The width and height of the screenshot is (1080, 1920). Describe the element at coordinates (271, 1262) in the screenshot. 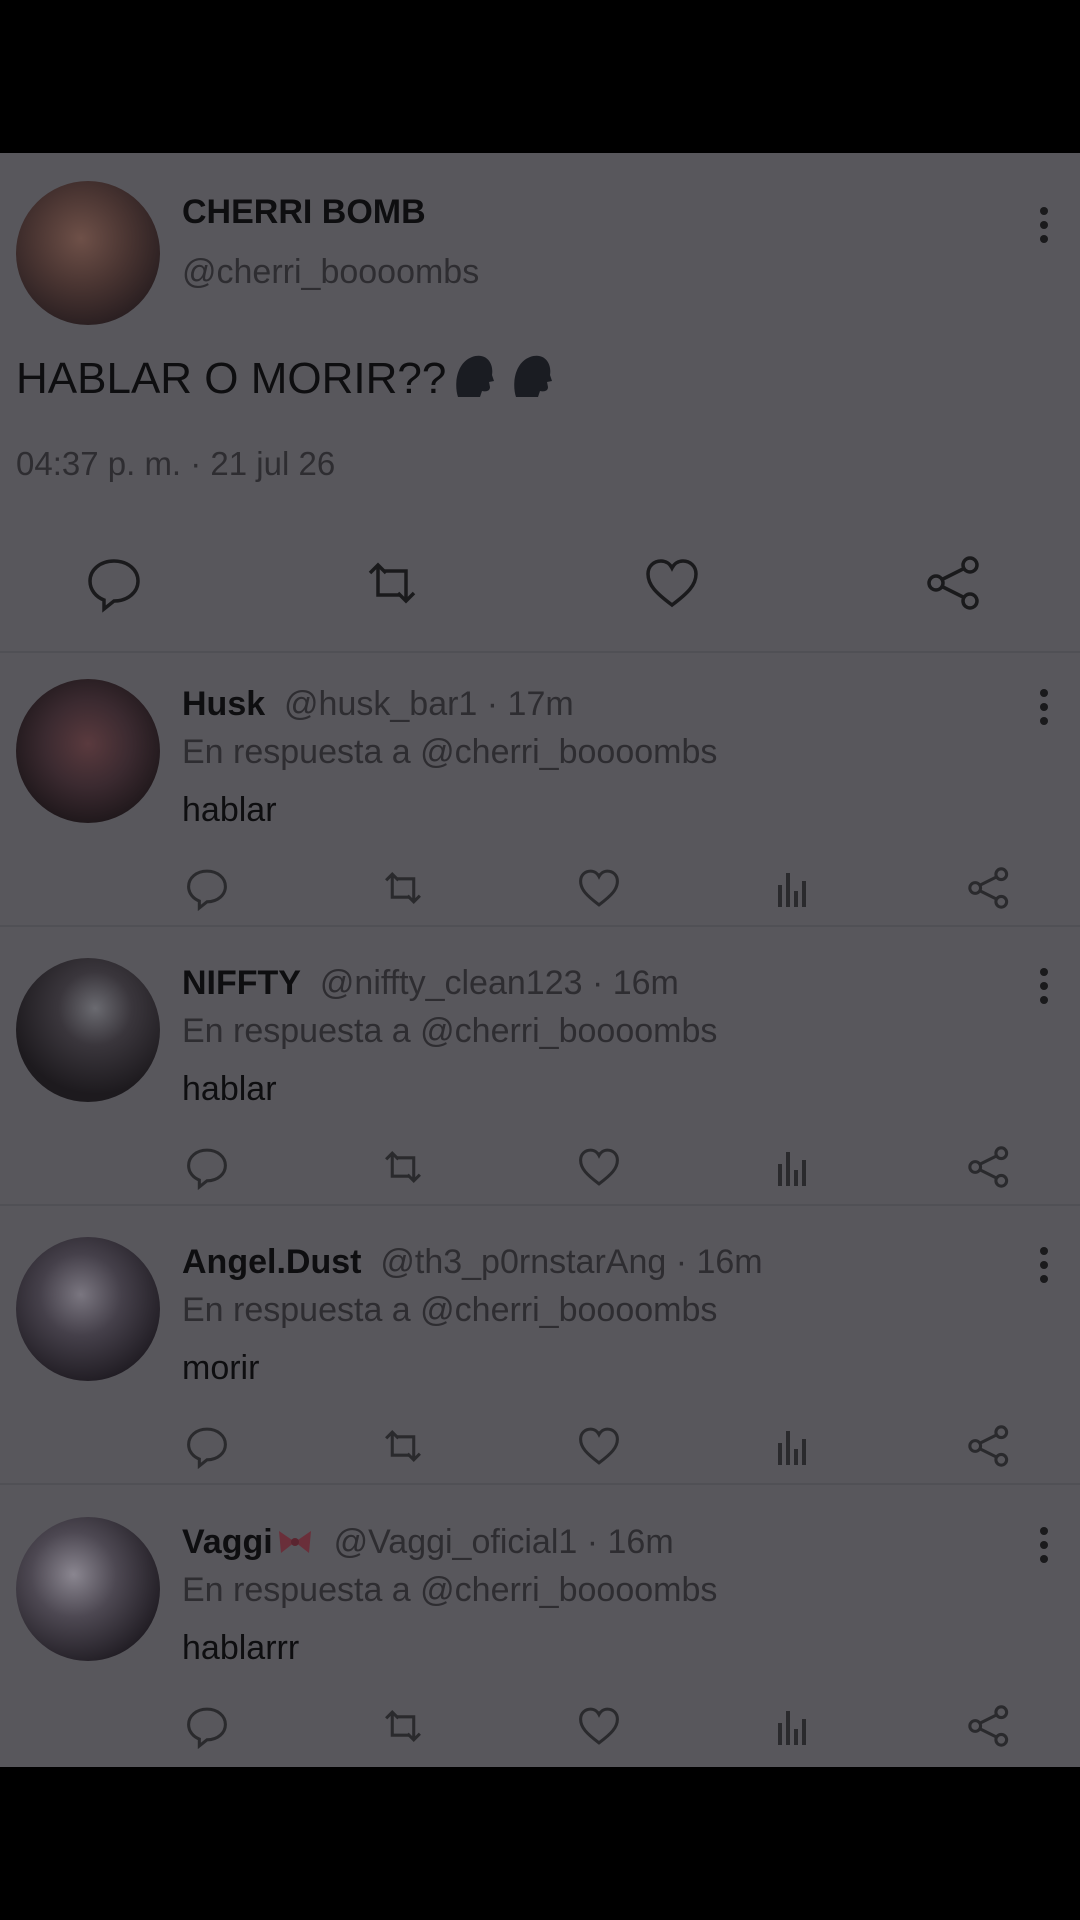

I see `reply-author-name: Angel.Dust` at that location.